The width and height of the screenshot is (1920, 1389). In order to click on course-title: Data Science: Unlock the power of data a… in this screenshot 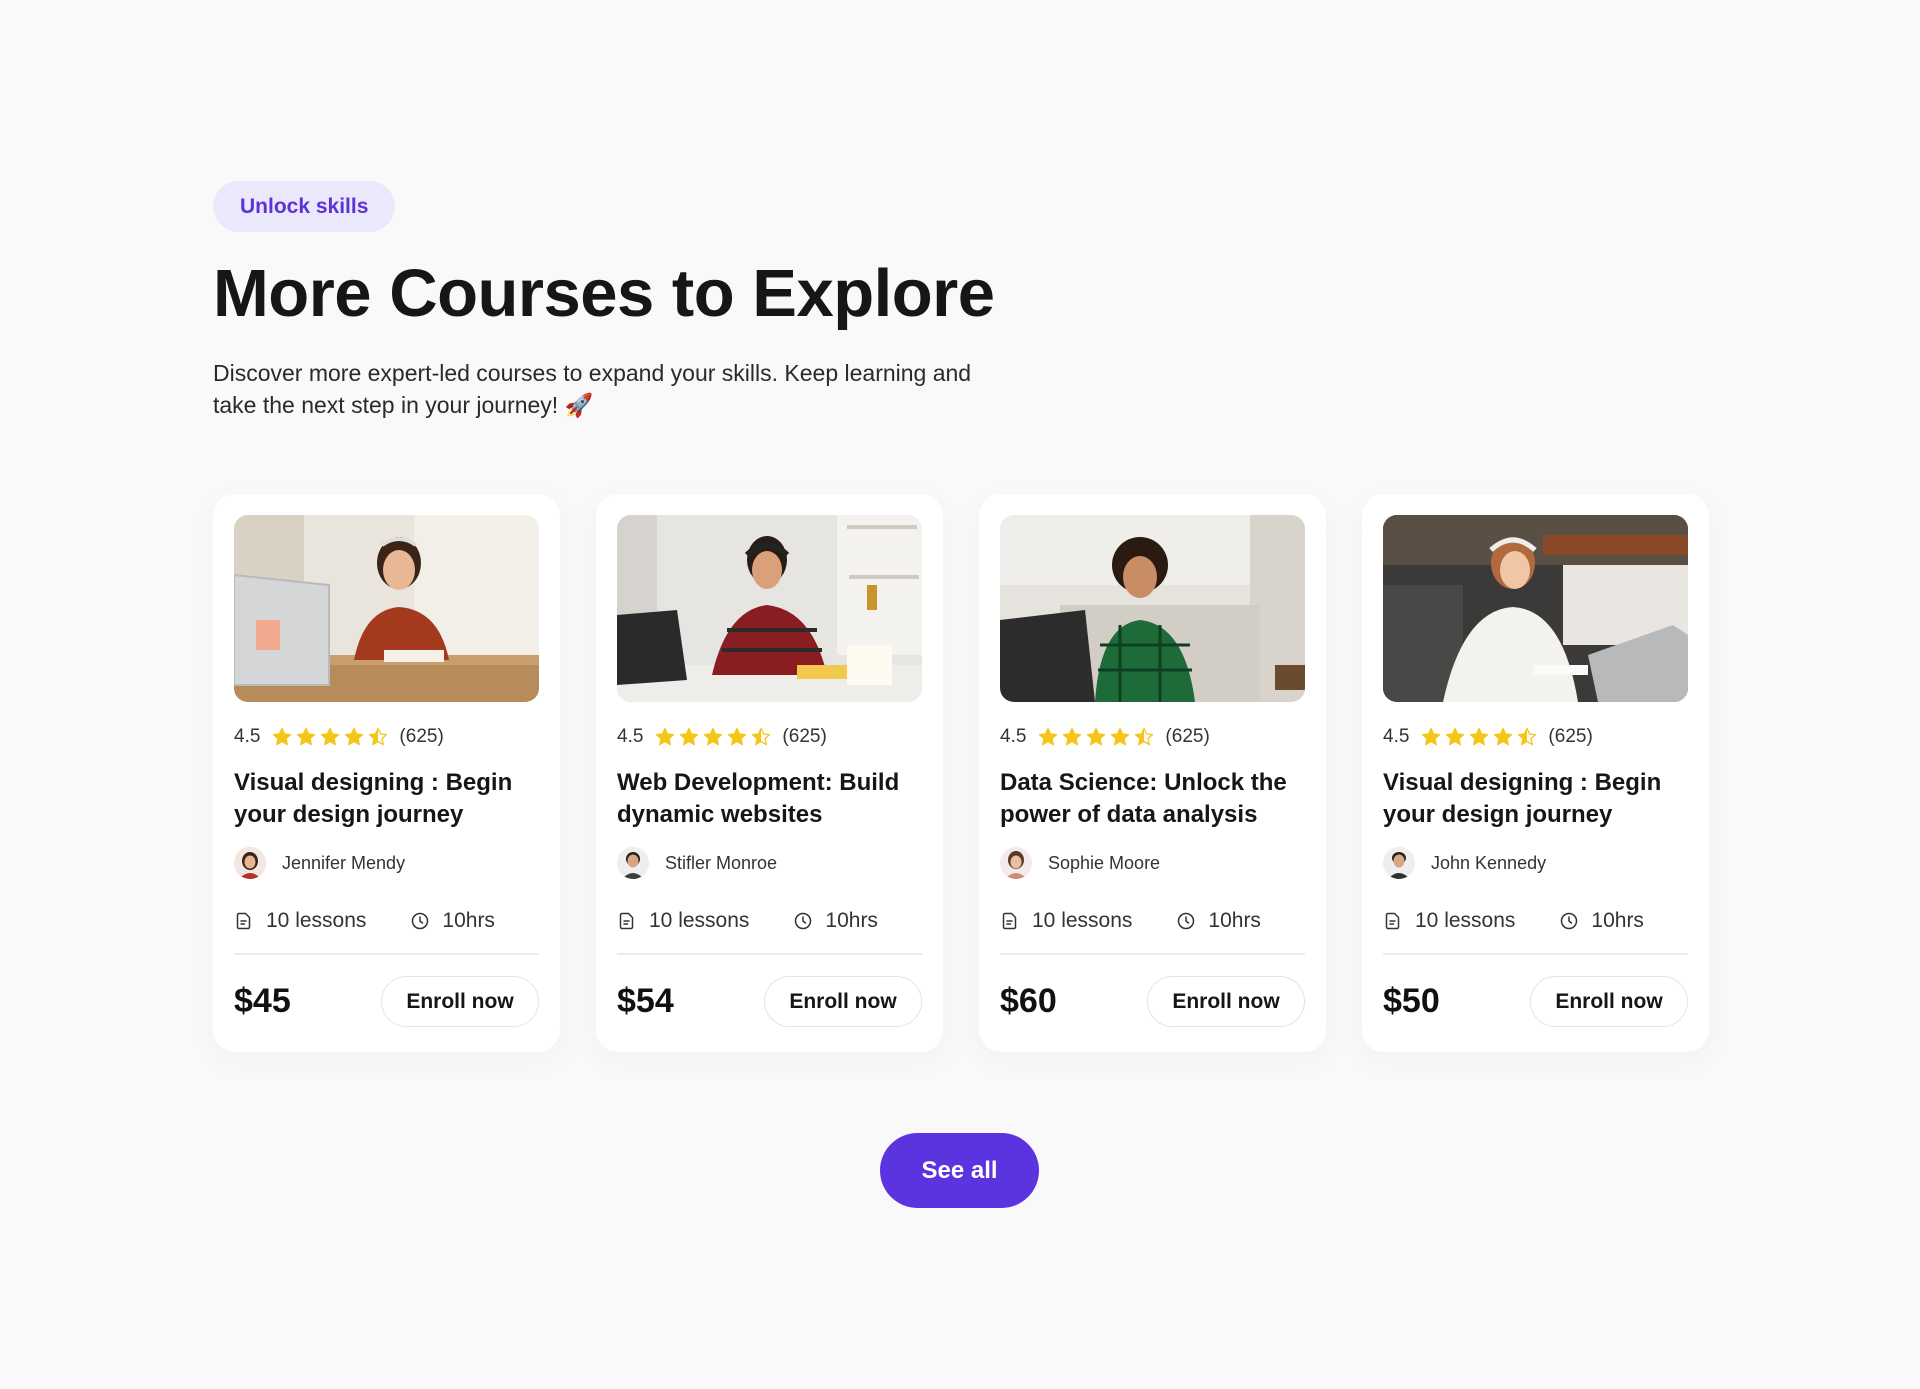, I will do `click(1152, 799)`.